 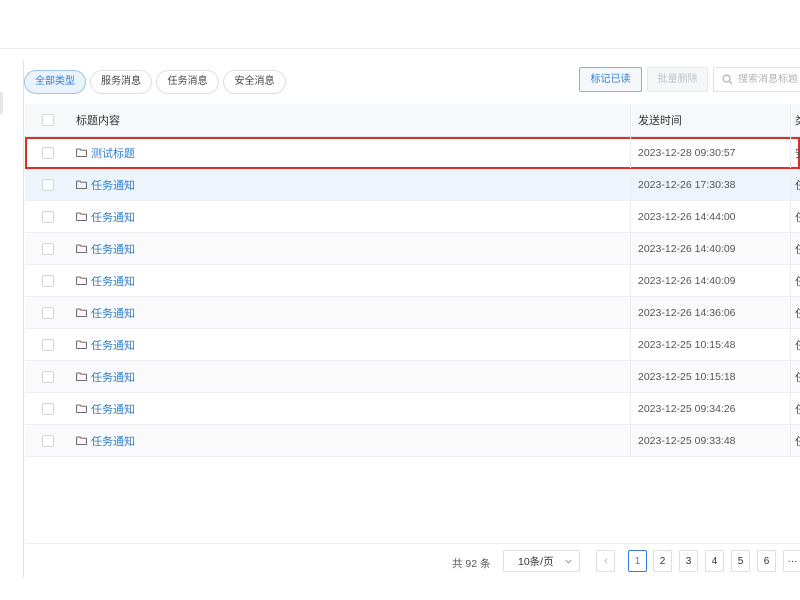 What do you see at coordinates (687, 248) in the screenshot?
I see `send-time: 2023-12-26 14:40:09` at bounding box center [687, 248].